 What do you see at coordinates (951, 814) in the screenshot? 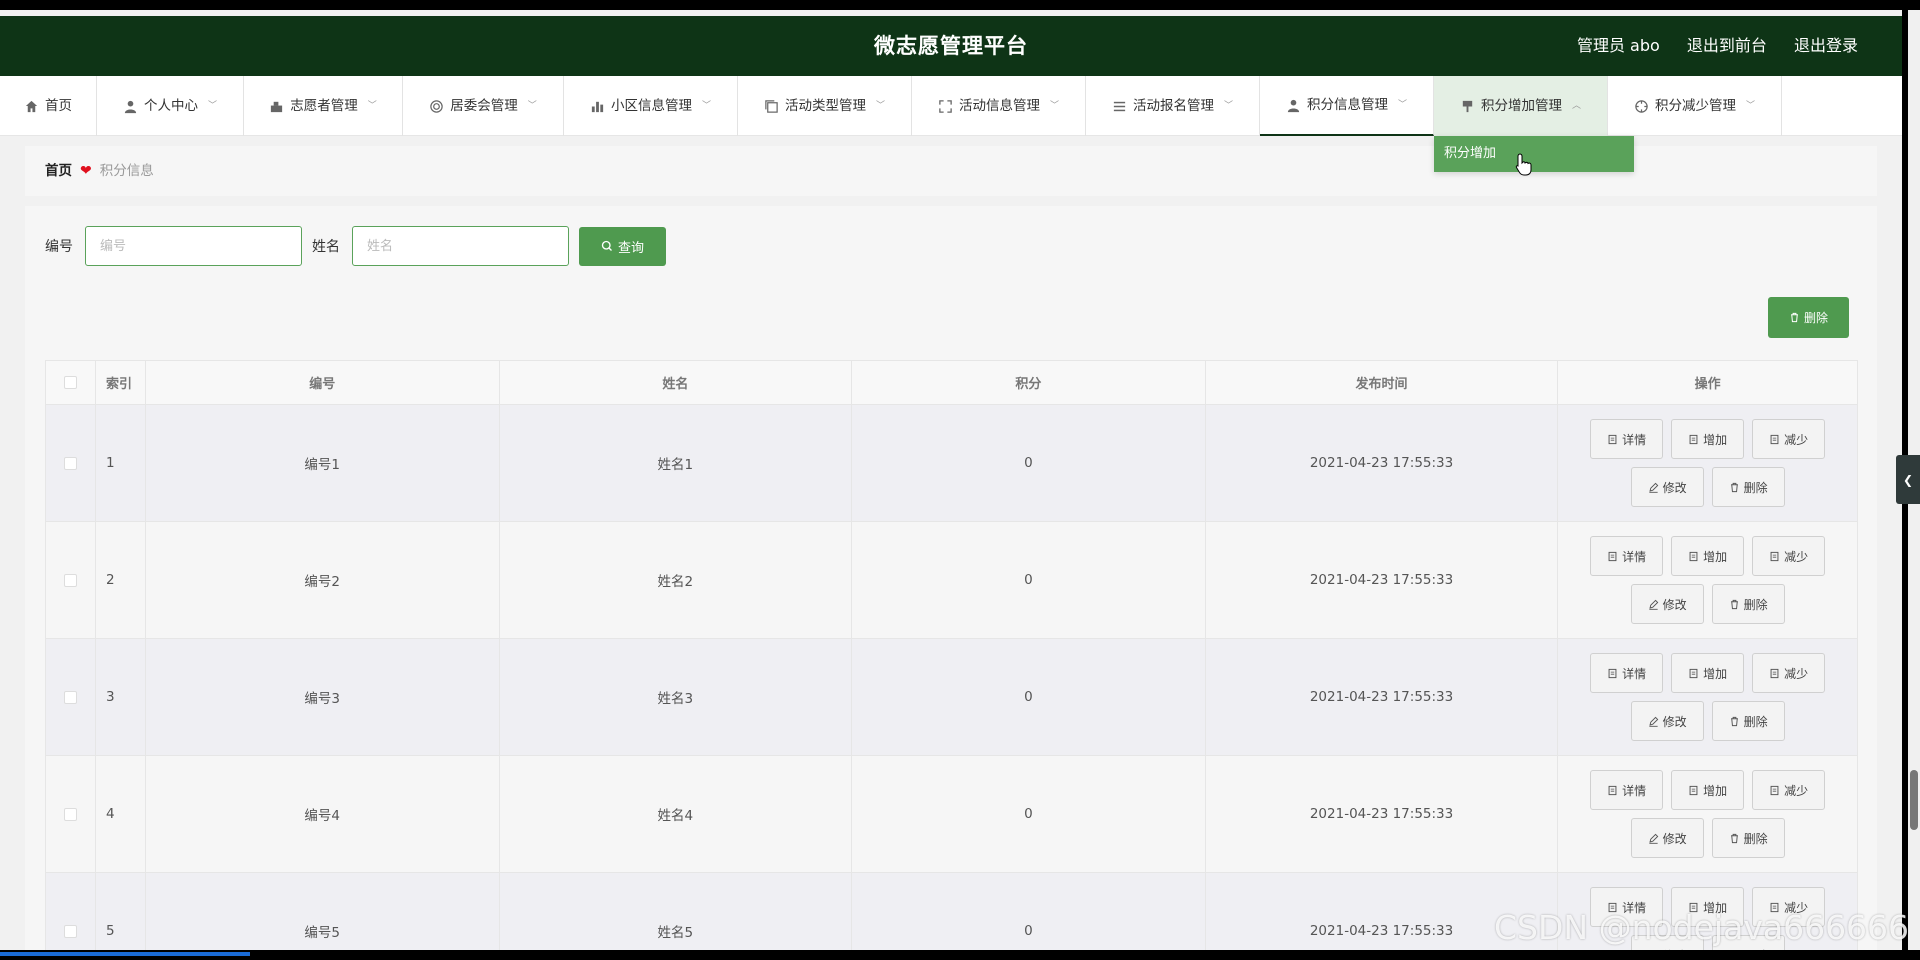
I see `table-row: 4 编号4 姓名4 0 2021-04-23 17:55:33 详情 增加 减少 修改 删除` at bounding box center [951, 814].